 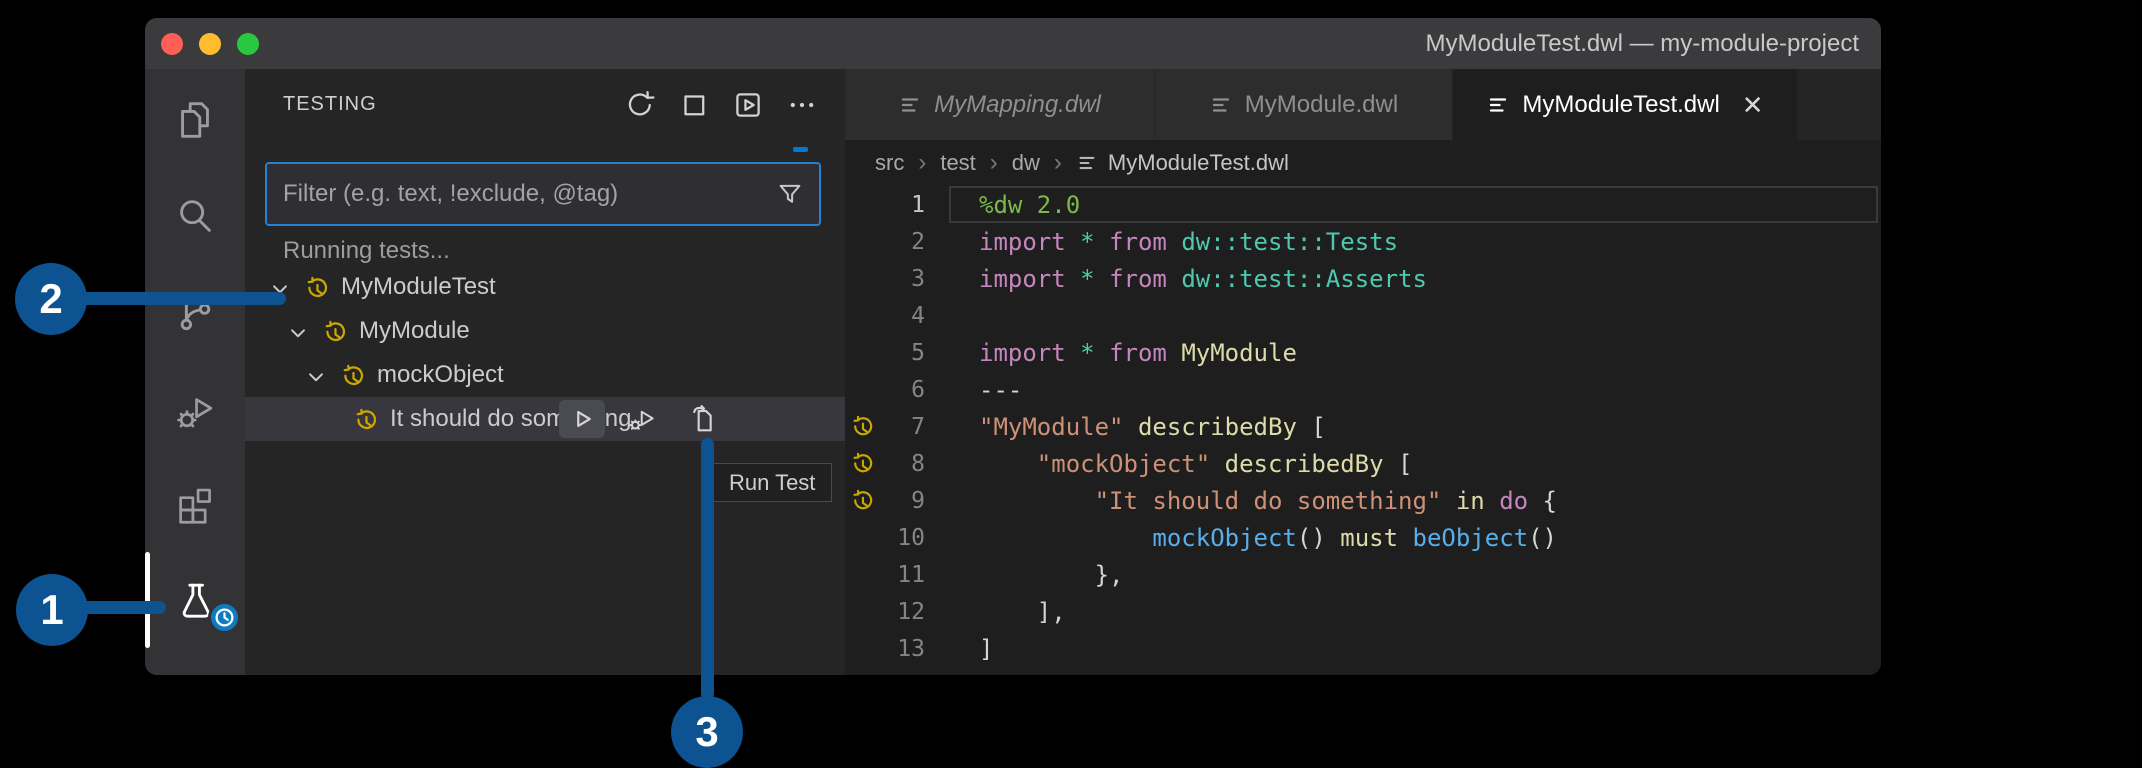 I want to click on title-bar: MyModuleTest.dwl — my-module-project, so click(x=1013, y=43).